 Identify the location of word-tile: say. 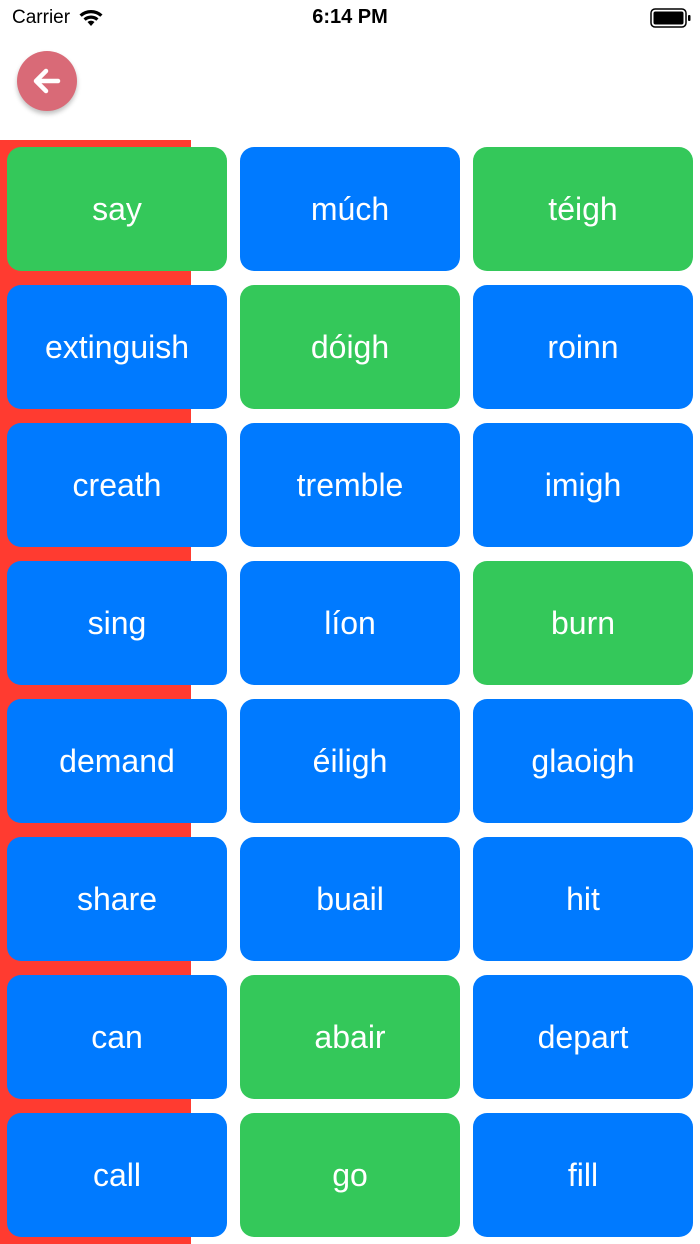
(117, 209).